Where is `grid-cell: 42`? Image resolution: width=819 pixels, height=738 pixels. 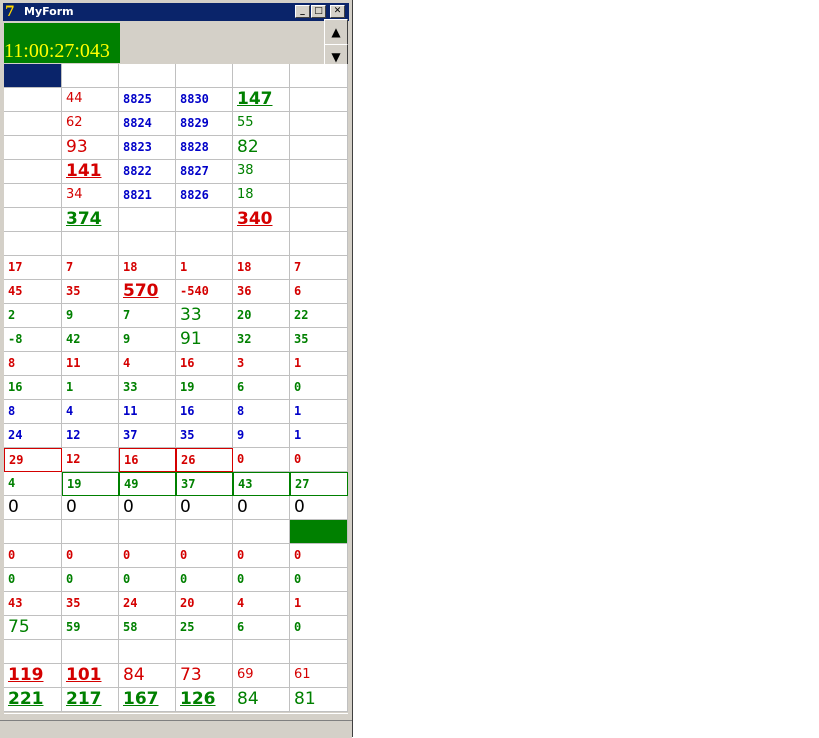
grid-cell: 42 is located at coordinates (90, 340).